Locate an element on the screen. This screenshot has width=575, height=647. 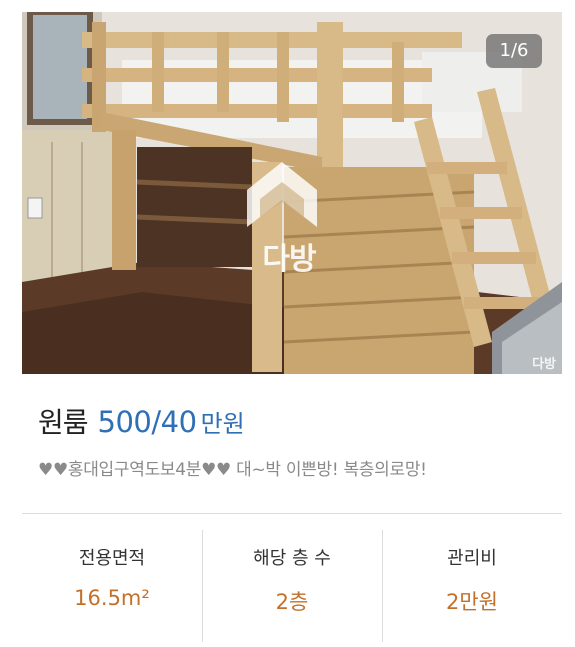
stat-floor: 해당 층 수 2층 is located at coordinates (292, 586).